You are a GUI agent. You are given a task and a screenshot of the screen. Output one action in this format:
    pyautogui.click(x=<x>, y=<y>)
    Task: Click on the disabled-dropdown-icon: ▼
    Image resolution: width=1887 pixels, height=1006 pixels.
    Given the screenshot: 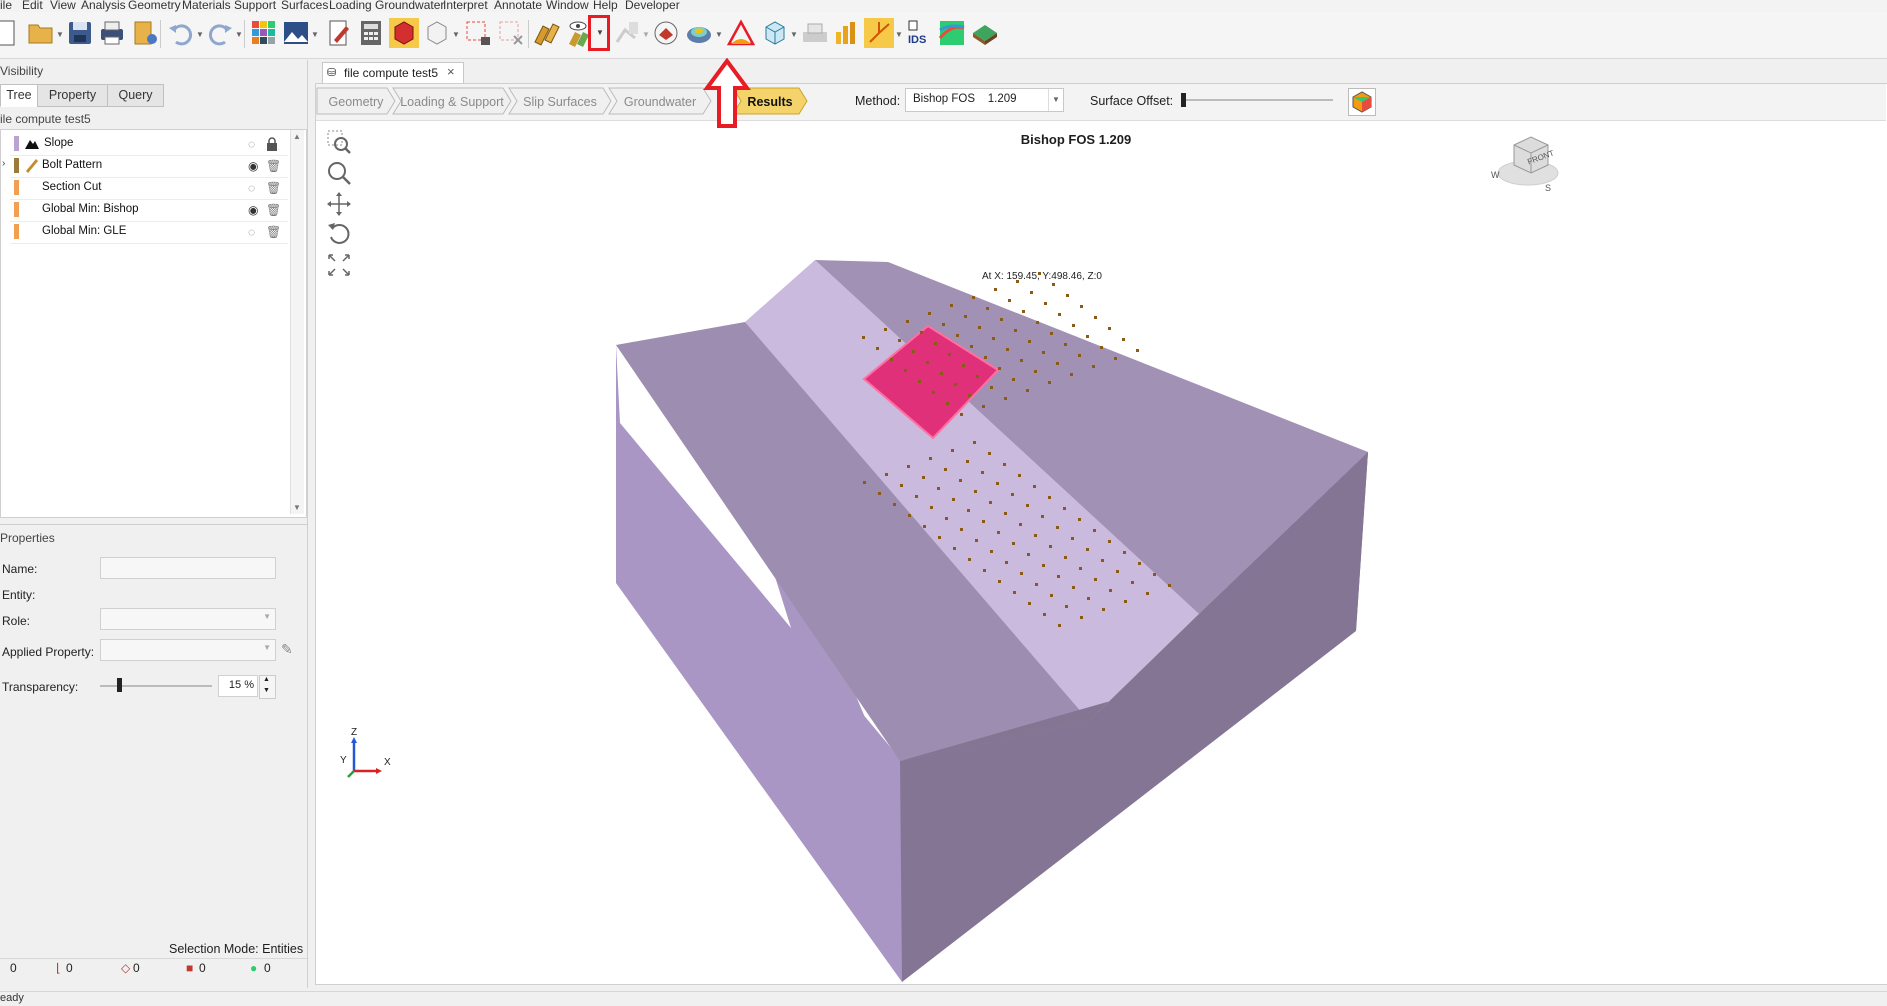 What is the action you would take?
    pyautogui.click(x=646, y=34)
    